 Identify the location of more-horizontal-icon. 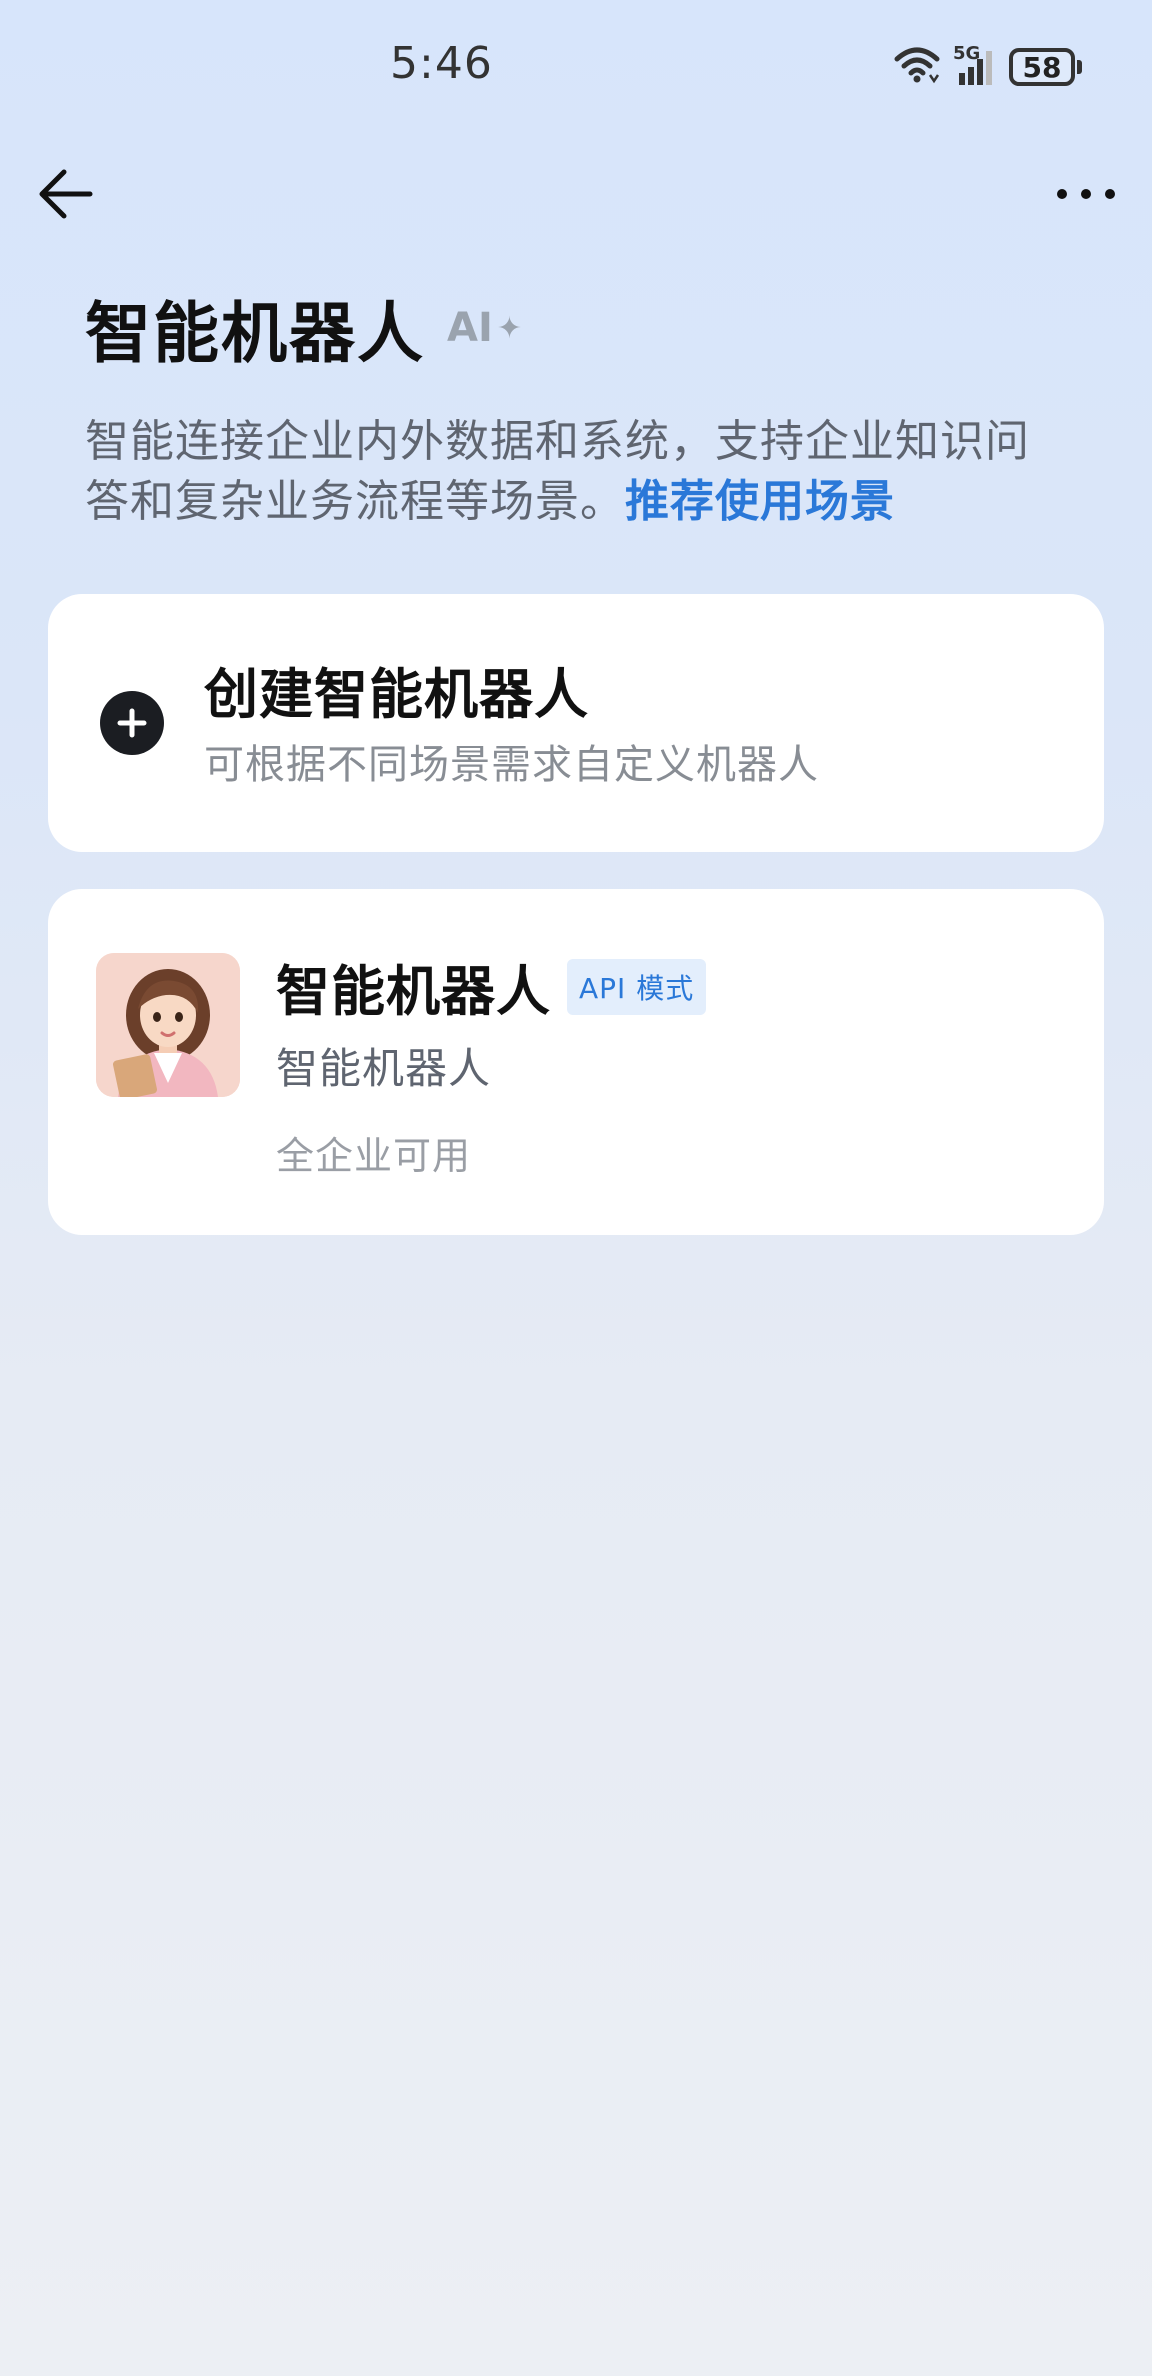
(1086, 195).